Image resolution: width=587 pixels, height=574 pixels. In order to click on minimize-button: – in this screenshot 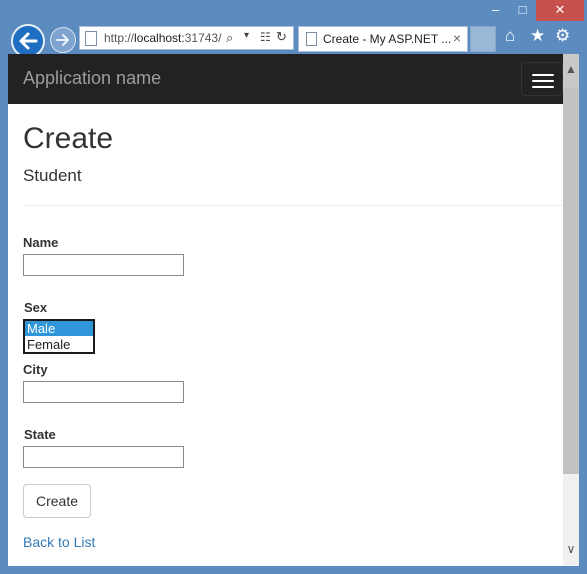, I will do `click(495, 10)`.